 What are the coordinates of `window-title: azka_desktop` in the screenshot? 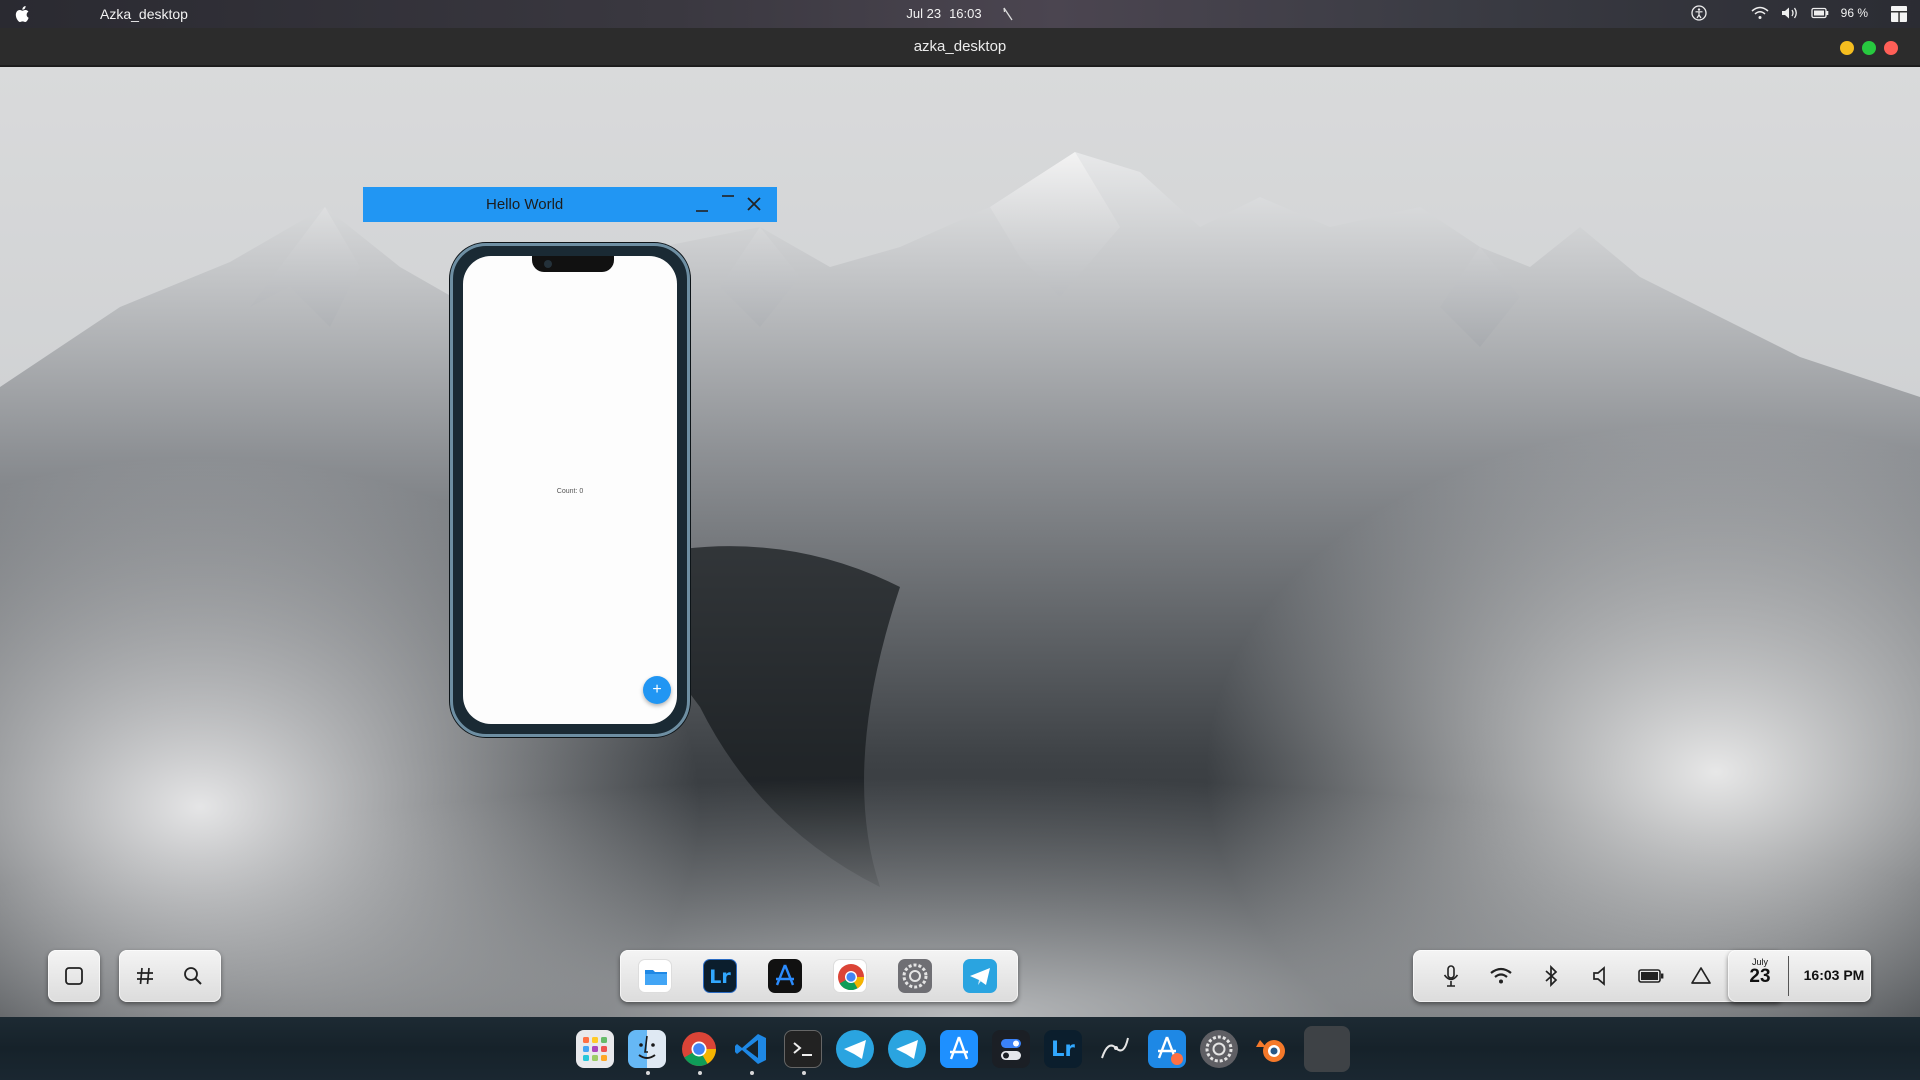 It's located at (960, 46).